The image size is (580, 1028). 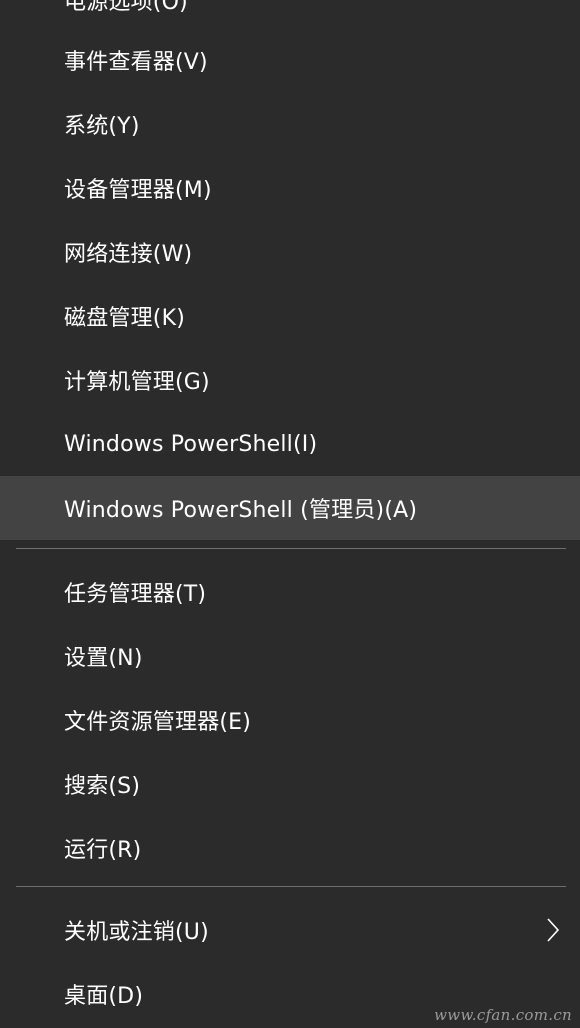 I want to click on menu-item-label: 事件查看器(V), so click(x=136, y=62).